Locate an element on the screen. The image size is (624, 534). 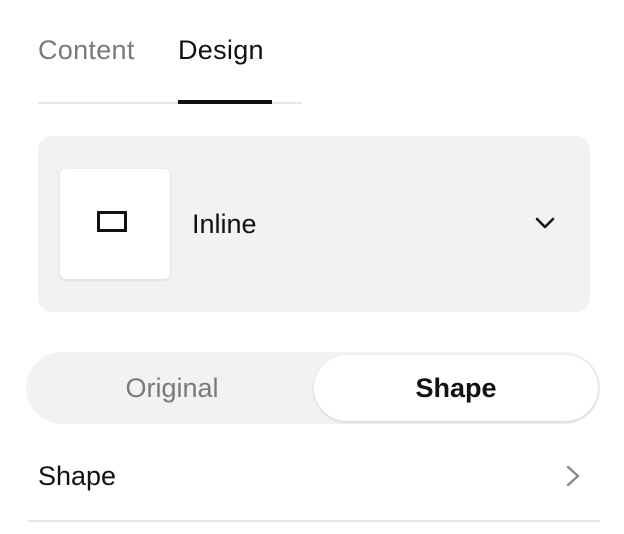
shape-settings-row: Shape is located at coordinates (314, 481).